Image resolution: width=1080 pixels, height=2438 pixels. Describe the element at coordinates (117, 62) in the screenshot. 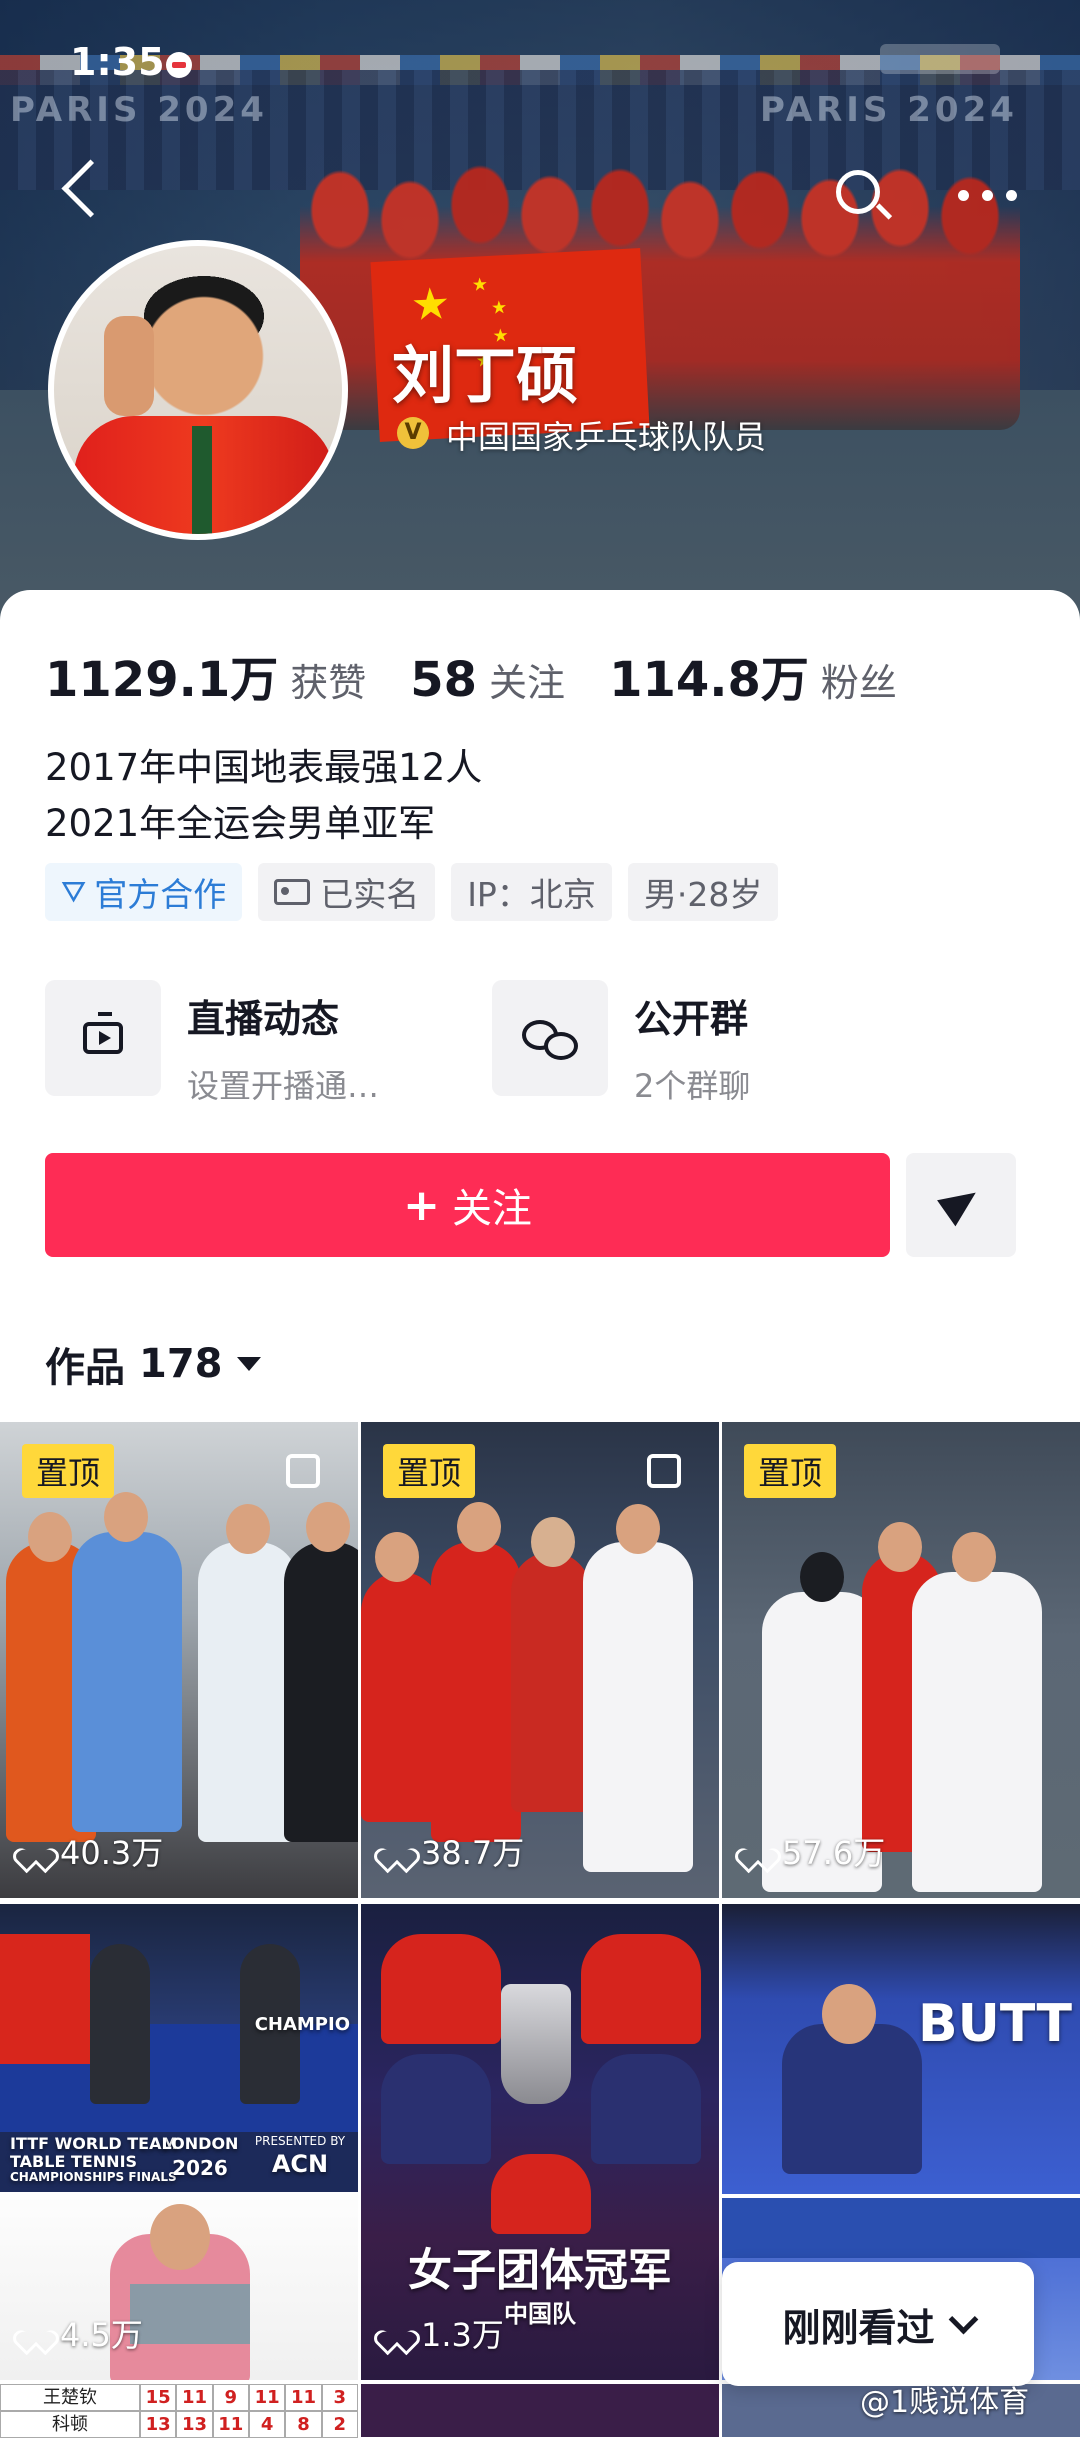

I see `status-time: 1:35` at that location.